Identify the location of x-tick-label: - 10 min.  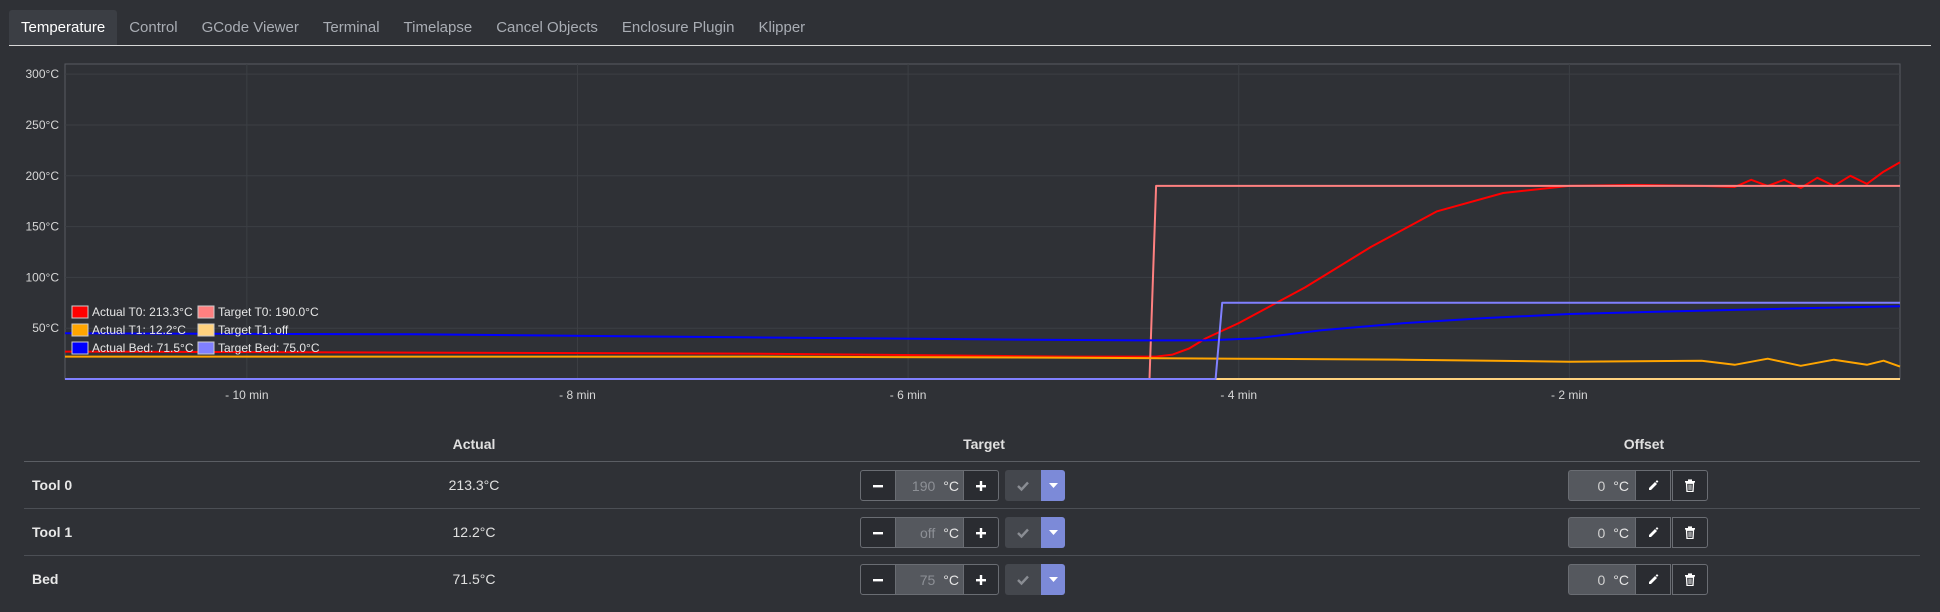
(246, 395).